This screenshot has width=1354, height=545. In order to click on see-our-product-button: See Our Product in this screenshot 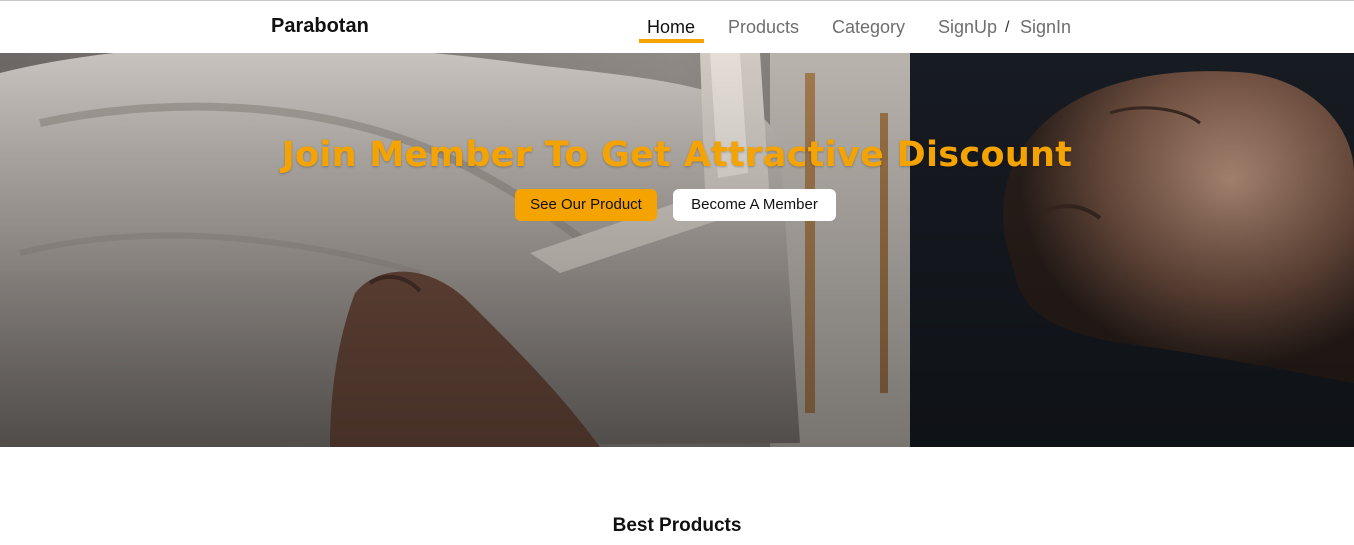, I will do `click(586, 205)`.